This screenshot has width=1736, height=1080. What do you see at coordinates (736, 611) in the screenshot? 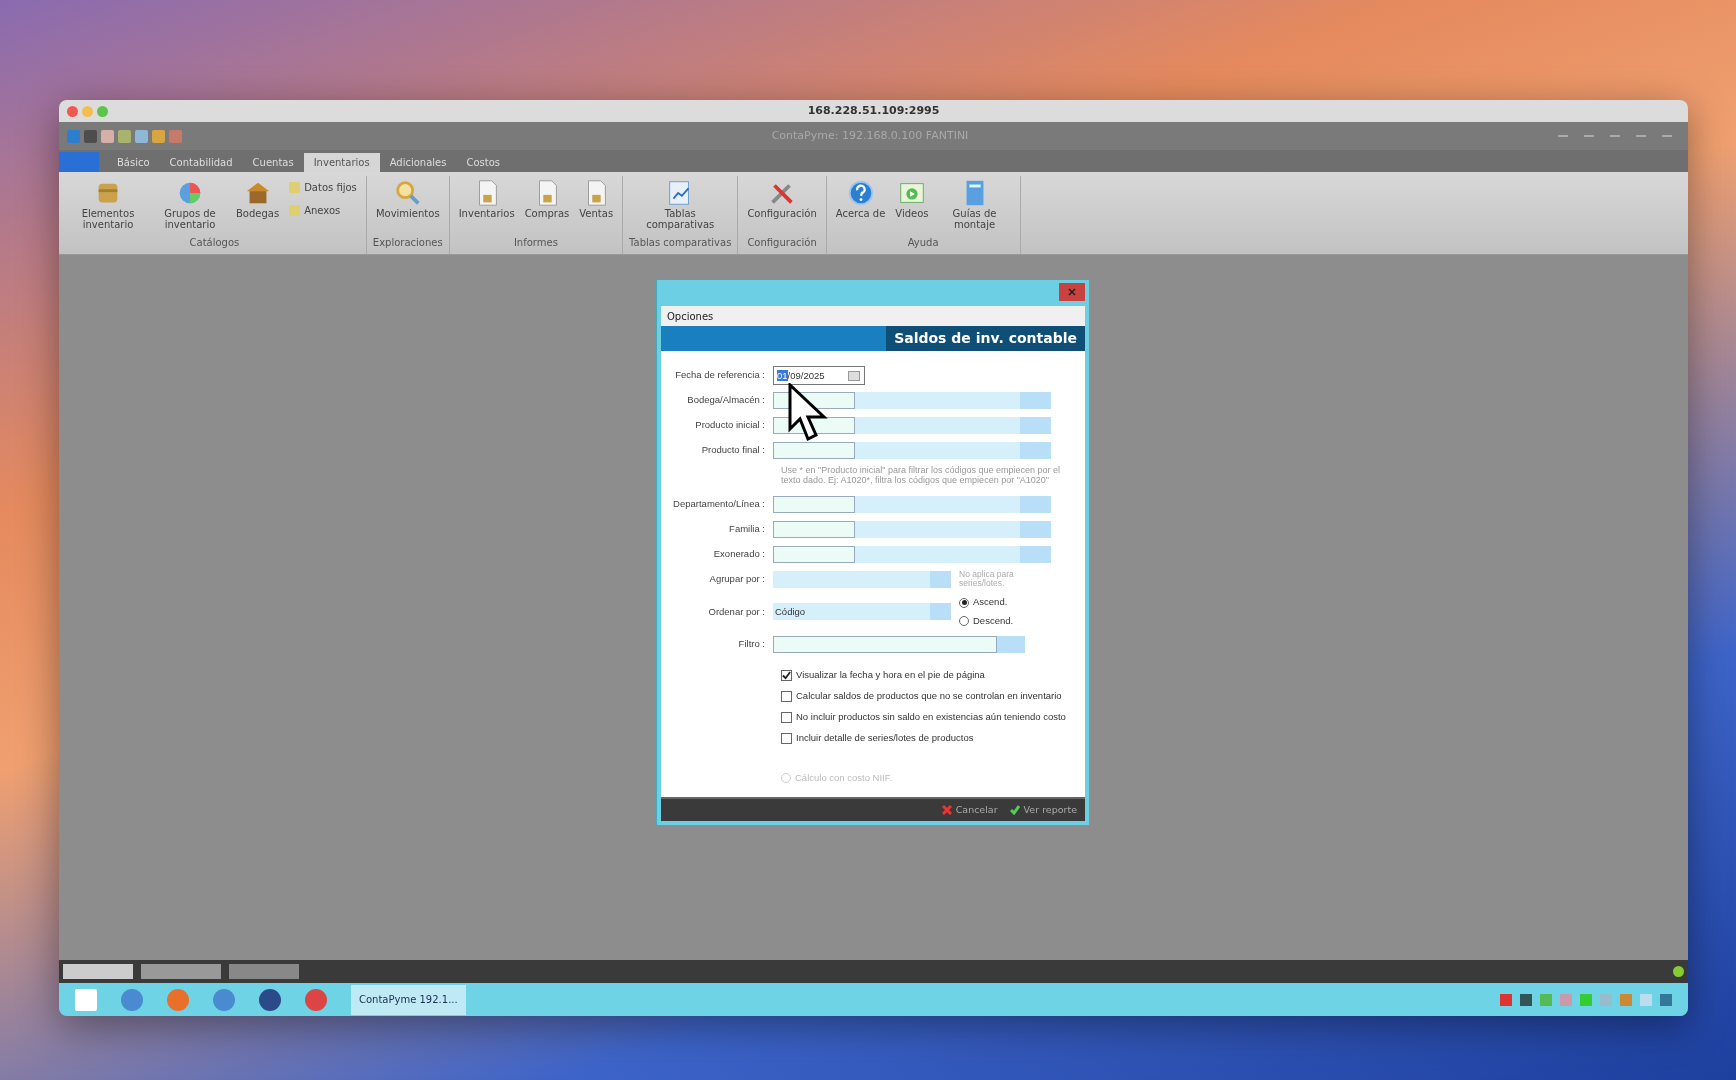
I see `field-label: Ordenar por :` at bounding box center [736, 611].